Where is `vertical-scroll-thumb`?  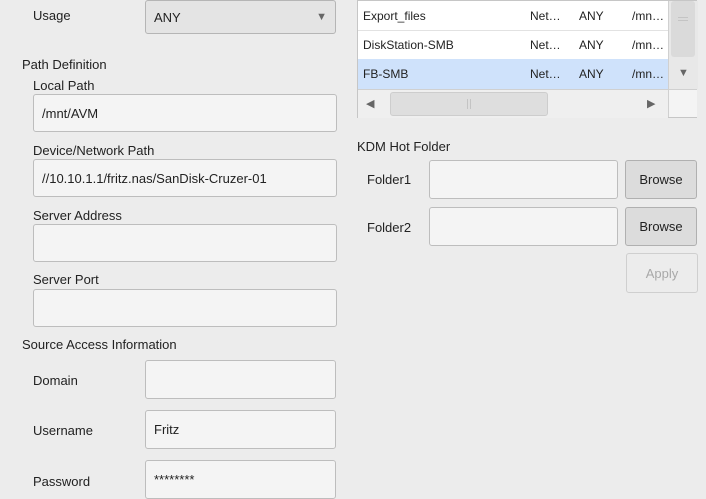
vertical-scroll-thumb is located at coordinates (683, 29).